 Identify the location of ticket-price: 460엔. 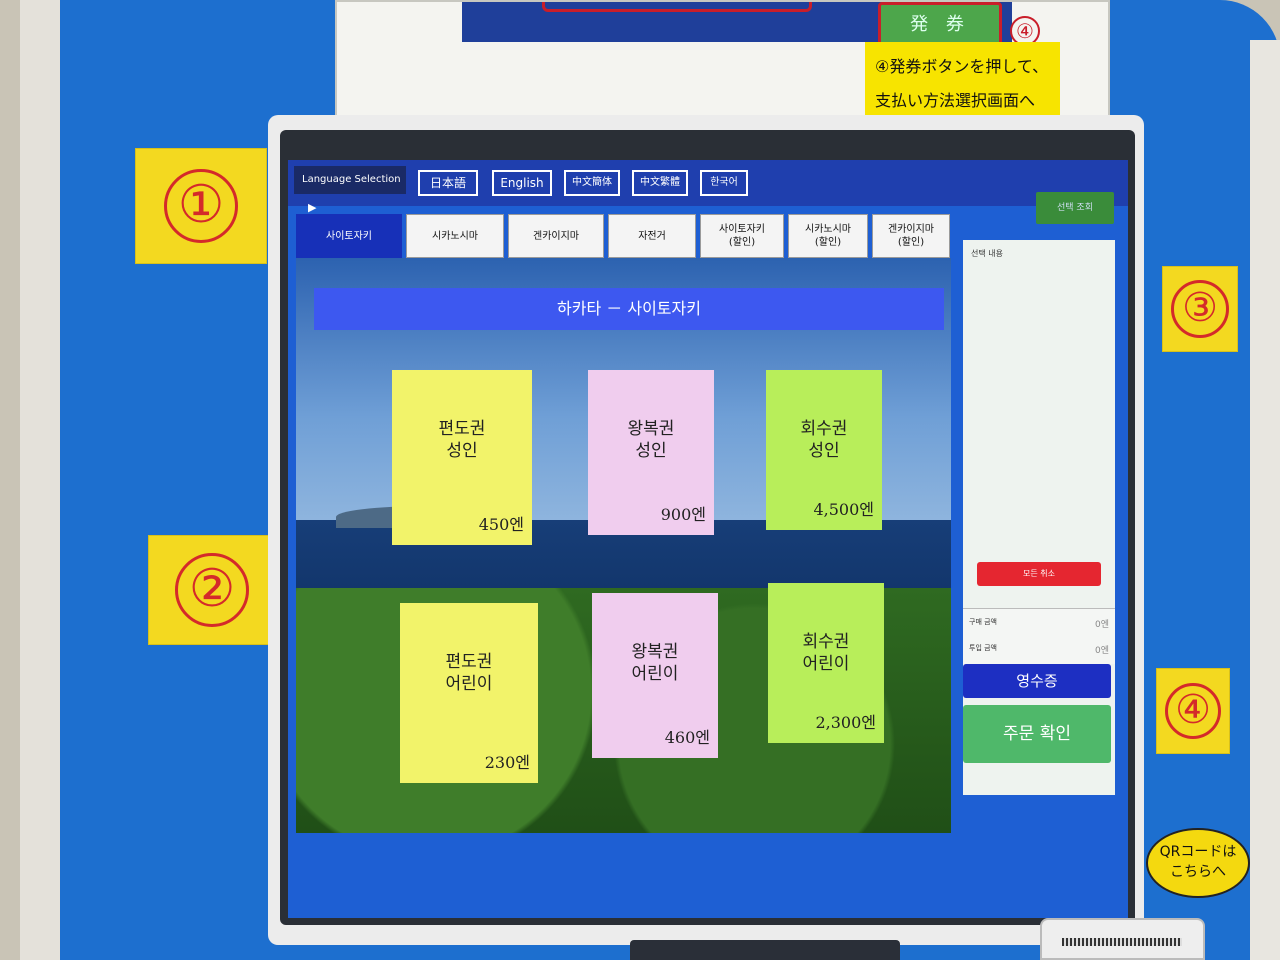
(687, 737).